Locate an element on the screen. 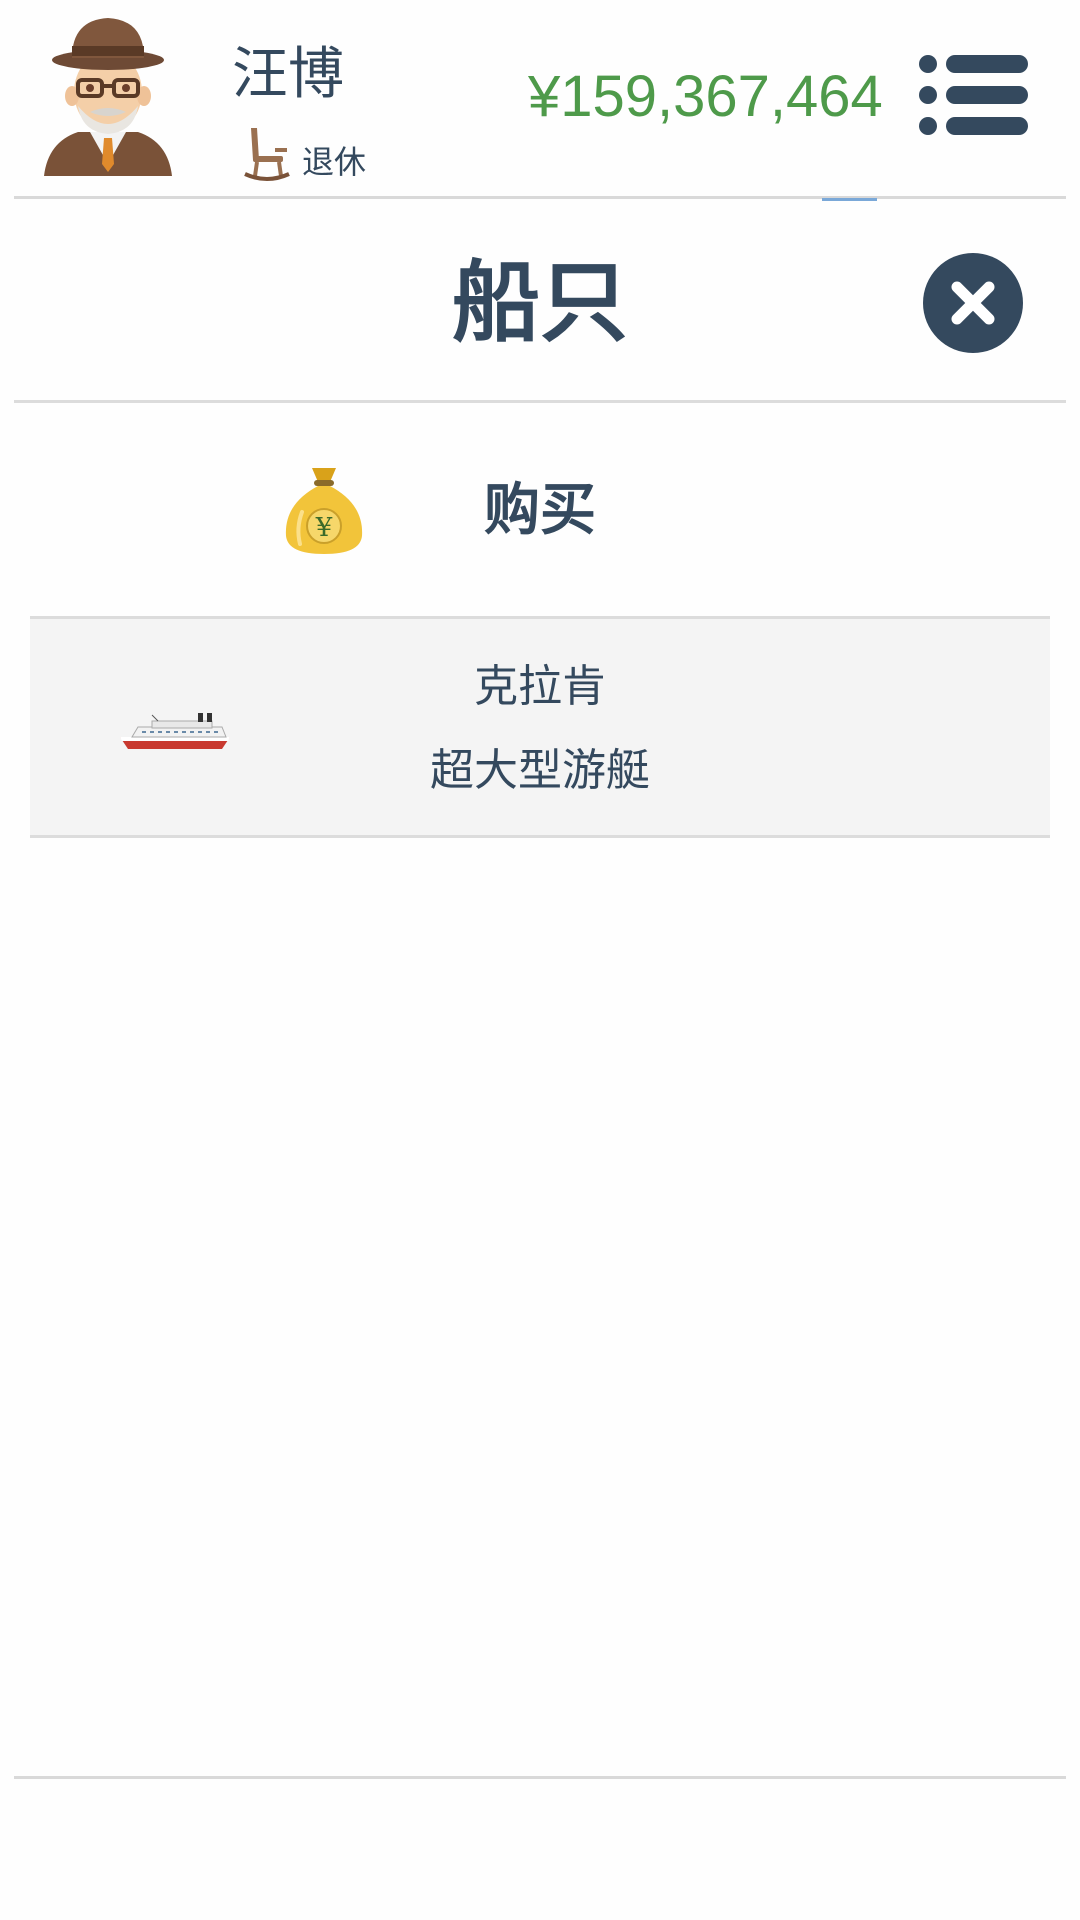 The height and width of the screenshot is (1920, 1080). player-name: 汪博 is located at coordinates (288, 74).